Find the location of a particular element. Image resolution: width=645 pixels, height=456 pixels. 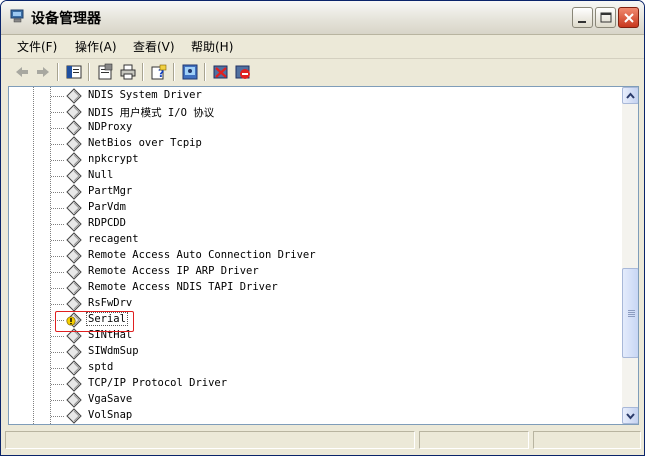

scroll-thumb is located at coordinates (630, 313).